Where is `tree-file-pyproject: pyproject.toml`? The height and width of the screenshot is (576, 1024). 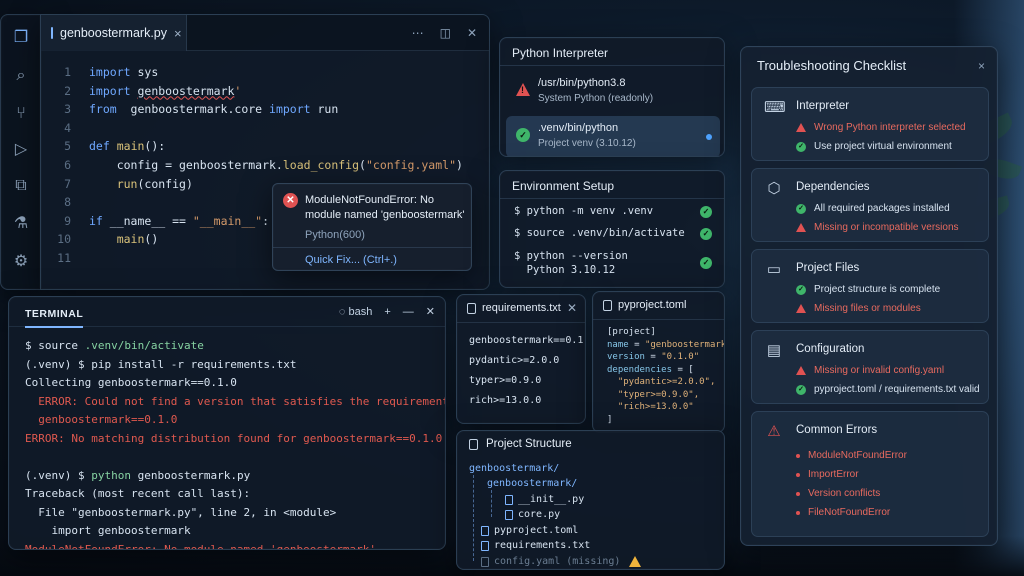 tree-file-pyproject: pyproject.toml is located at coordinates (529, 530).